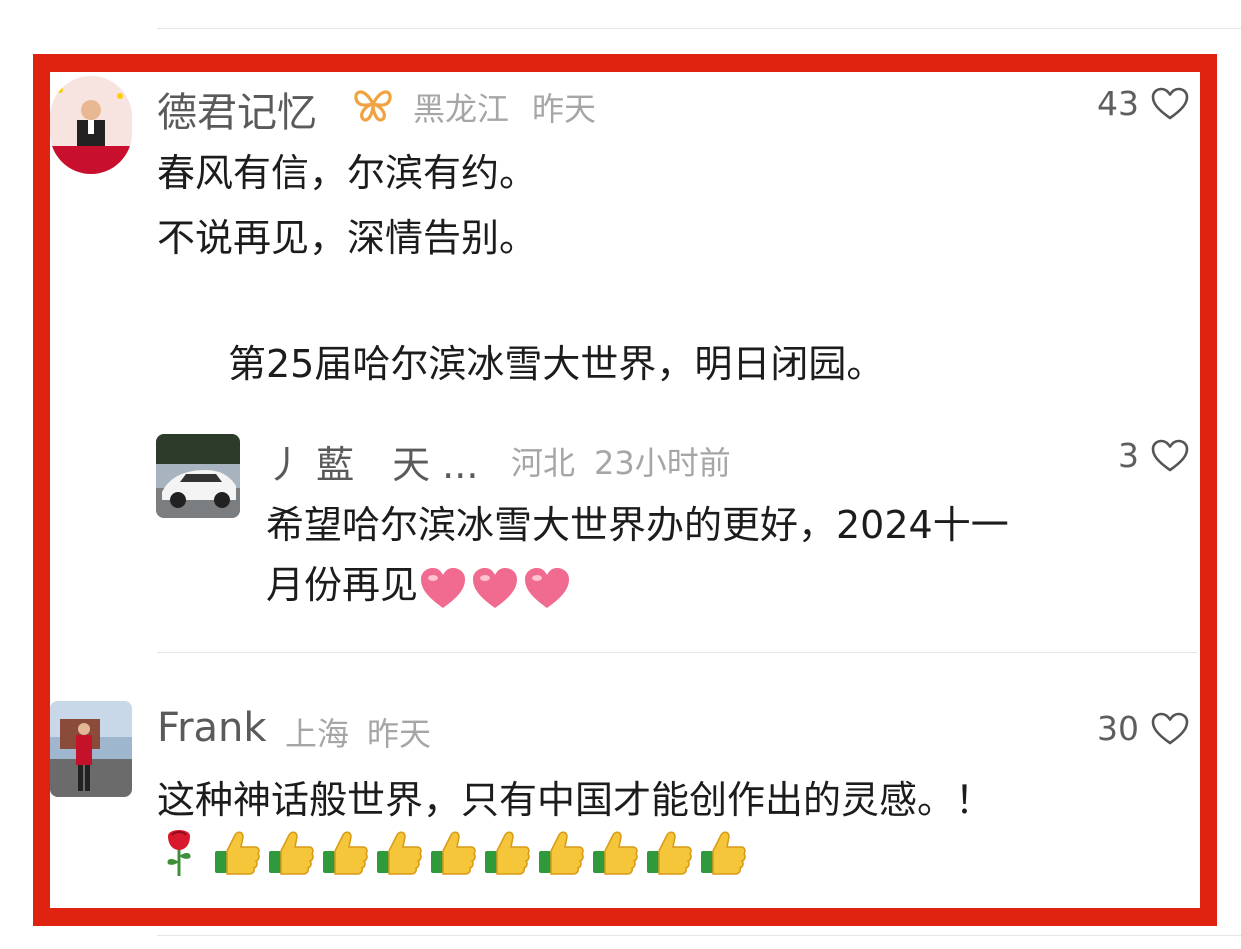 Image resolution: width=1241 pixels, height=949 pixels. I want to click on rose-emoji-icon, so click(179, 853).